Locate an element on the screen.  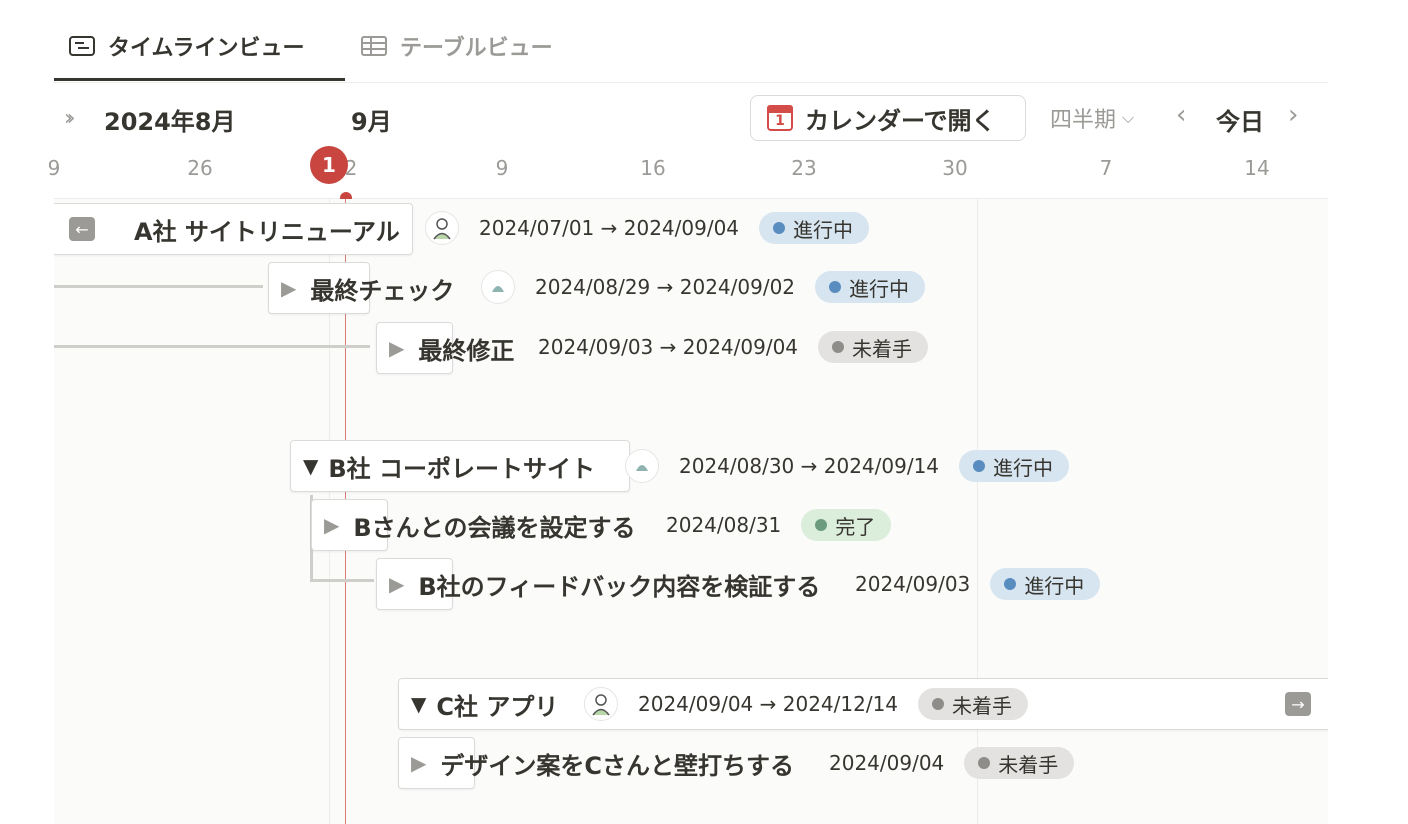
active-tab-underline is located at coordinates (199, 79).